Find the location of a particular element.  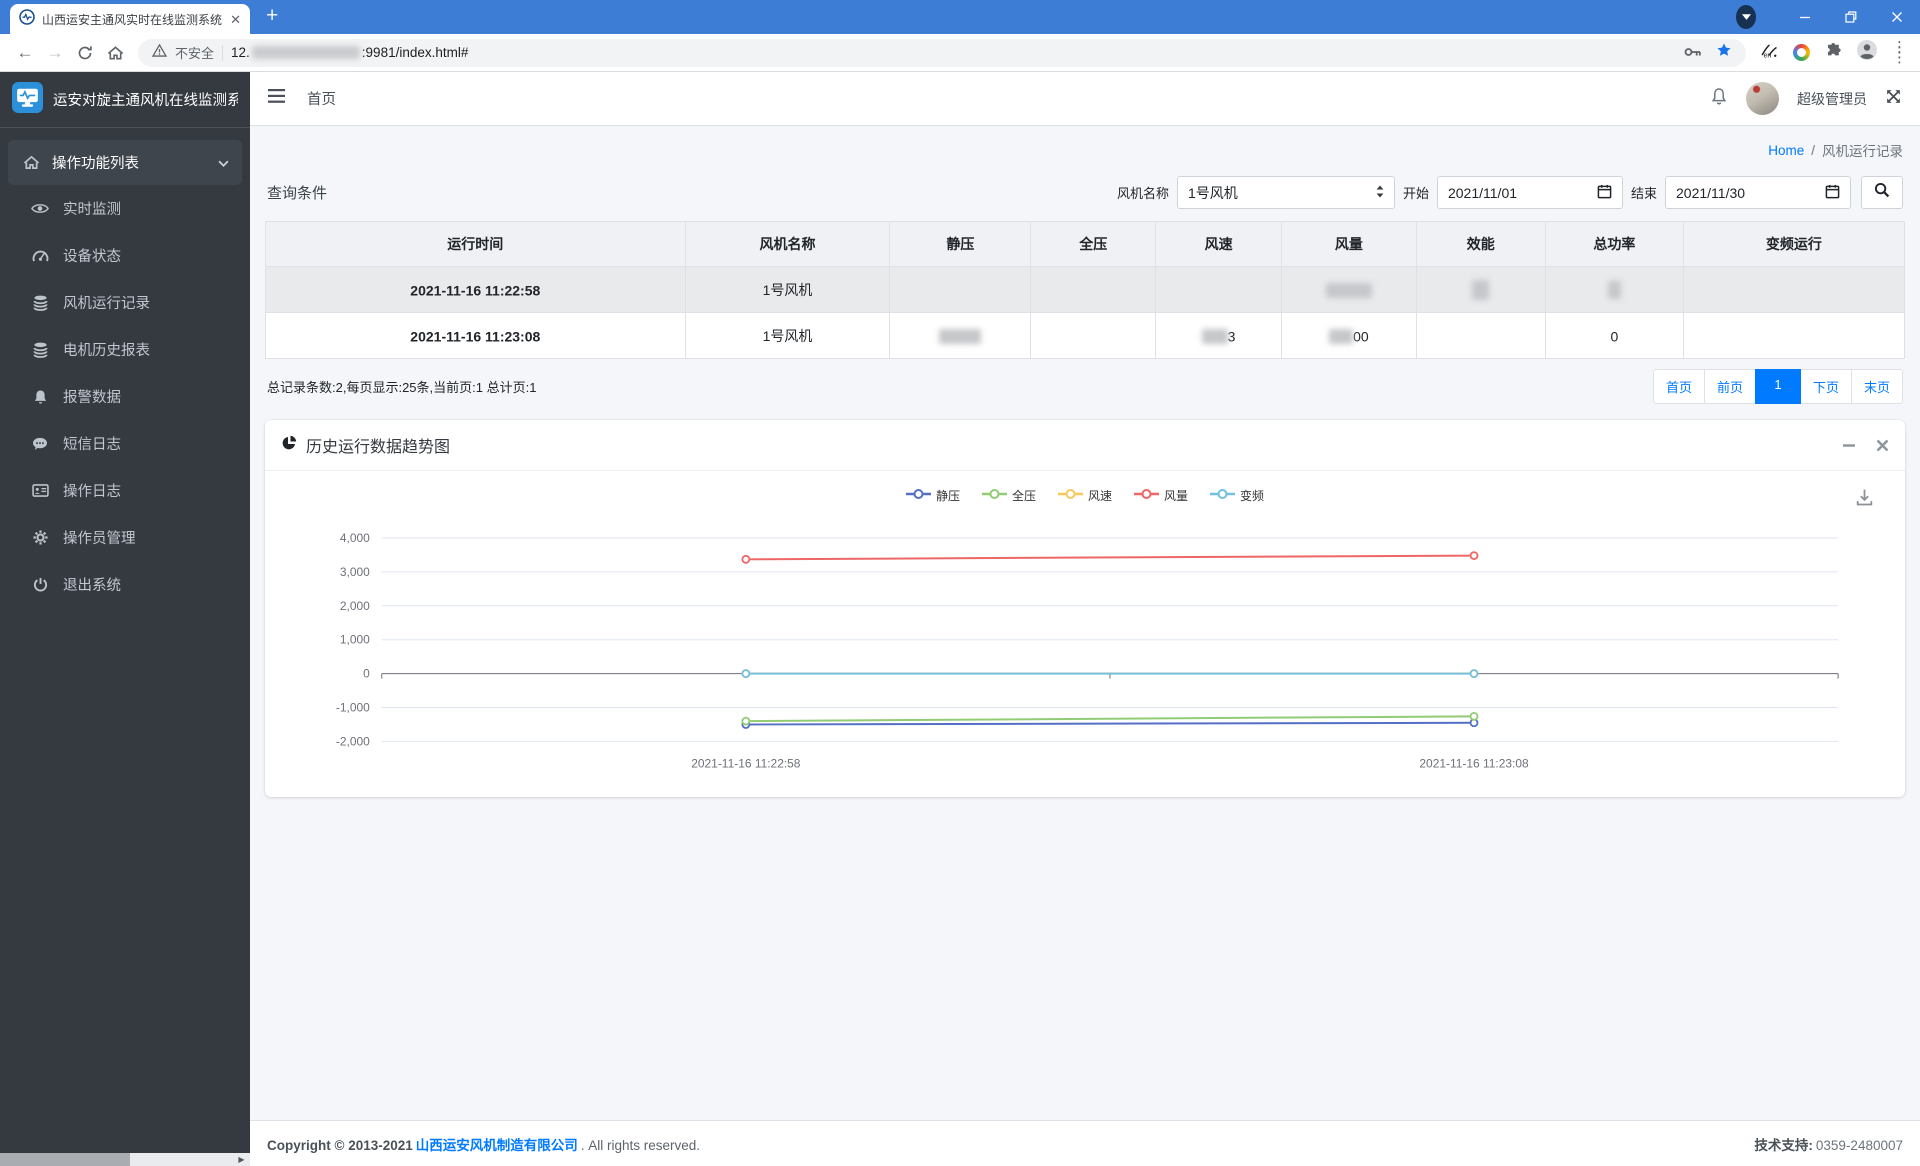

brand-logo-icon is located at coordinates (27, 99).